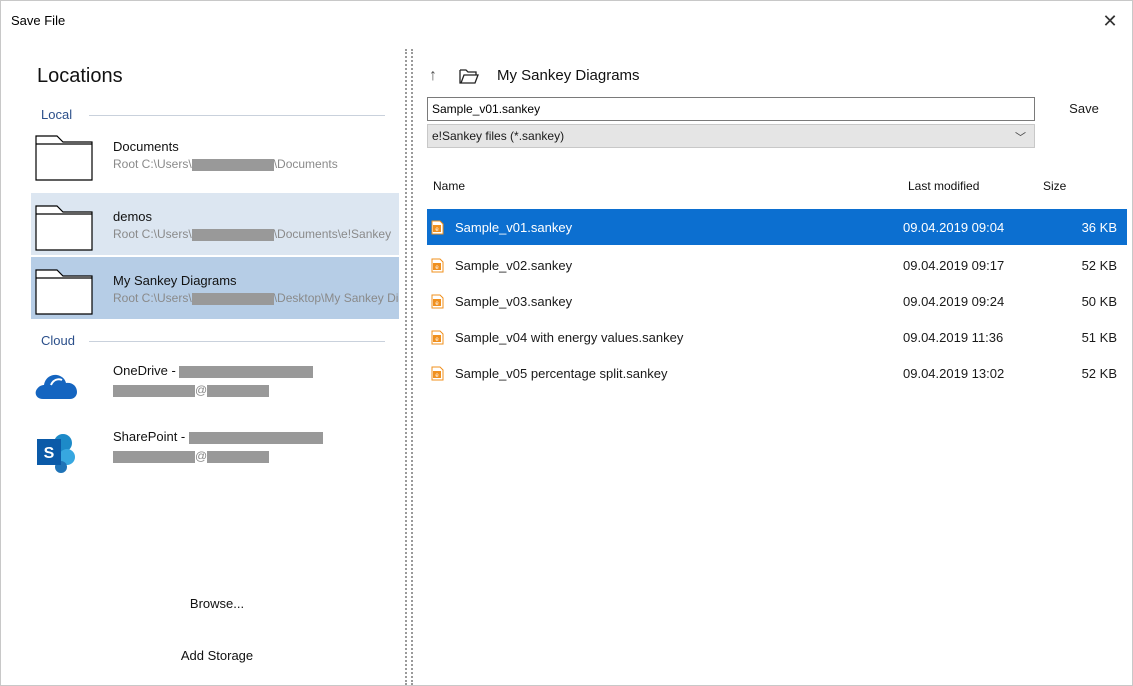 The width and height of the screenshot is (1133, 686). I want to click on file-type-select: e!Sankey files (*.sankey) ﹀, so click(731, 136).